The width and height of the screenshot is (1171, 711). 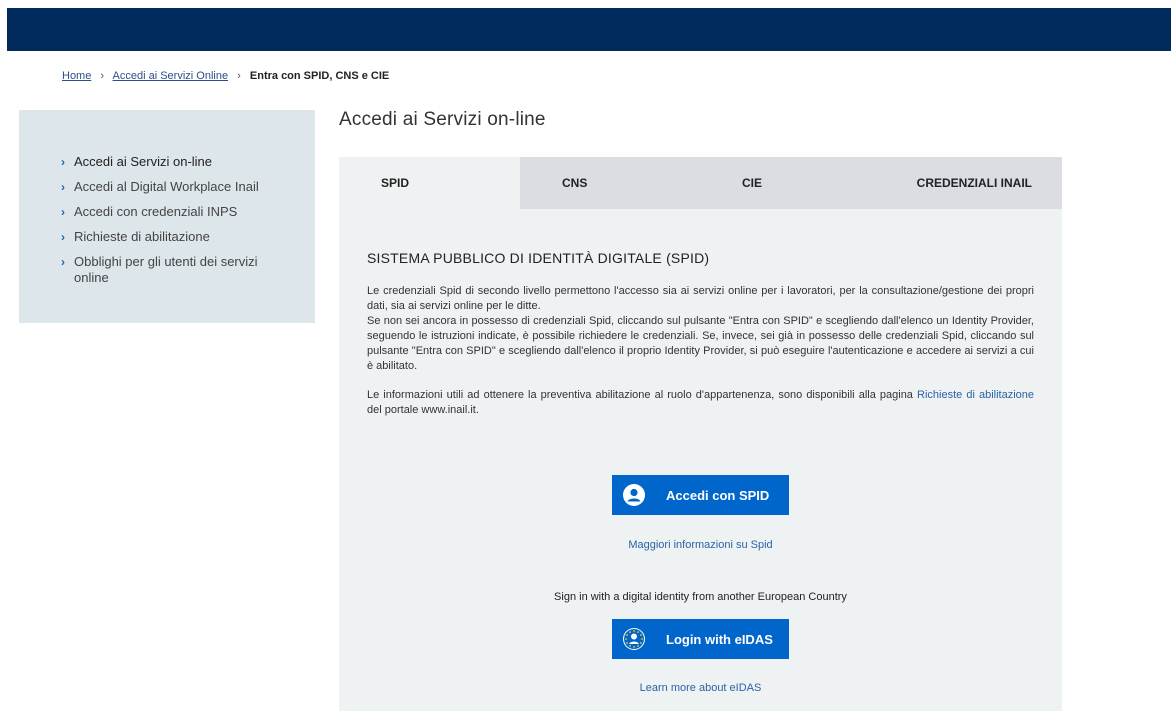 I want to click on sidebar-item-accedi-servizi-online: › Accedi ai Servizi on-line, so click(x=173, y=162).